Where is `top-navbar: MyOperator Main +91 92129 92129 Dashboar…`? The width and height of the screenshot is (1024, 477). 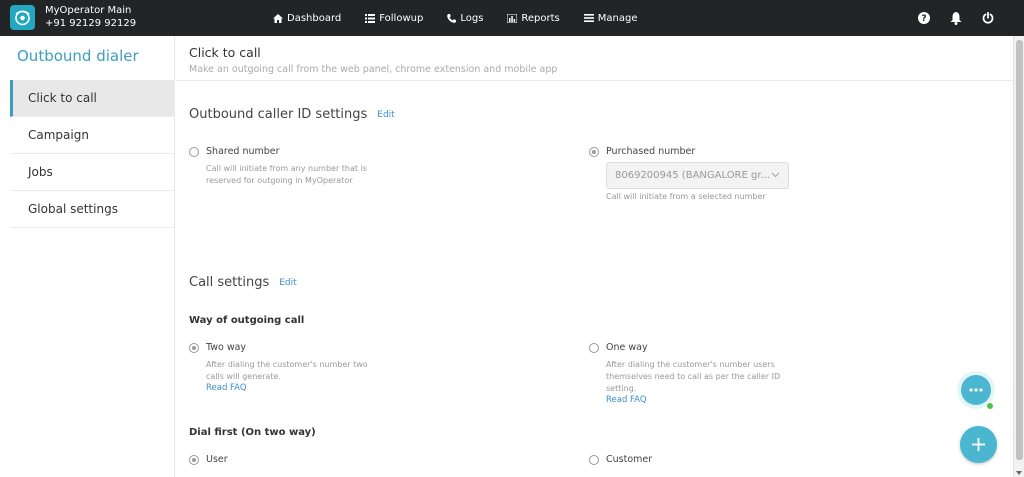
top-navbar: MyOperator Main +91 92129 92129 Dashboar… is located at coordinates (512, 18).